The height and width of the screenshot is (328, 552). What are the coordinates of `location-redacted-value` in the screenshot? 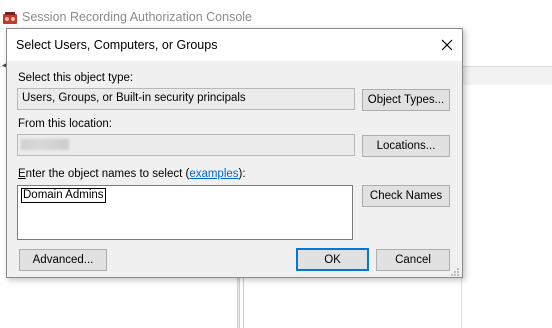 It's located at (45, 144).